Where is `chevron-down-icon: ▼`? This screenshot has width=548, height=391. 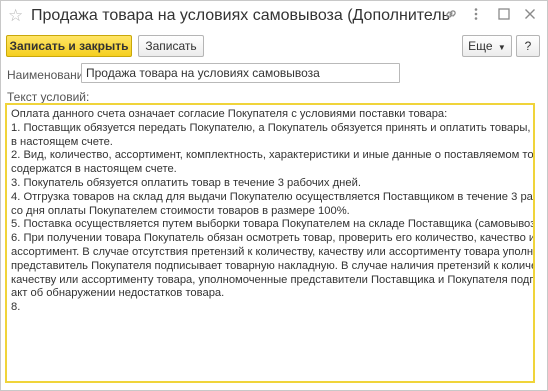 chevron-down-icon: ▼ is located at coordinates (501, 47).